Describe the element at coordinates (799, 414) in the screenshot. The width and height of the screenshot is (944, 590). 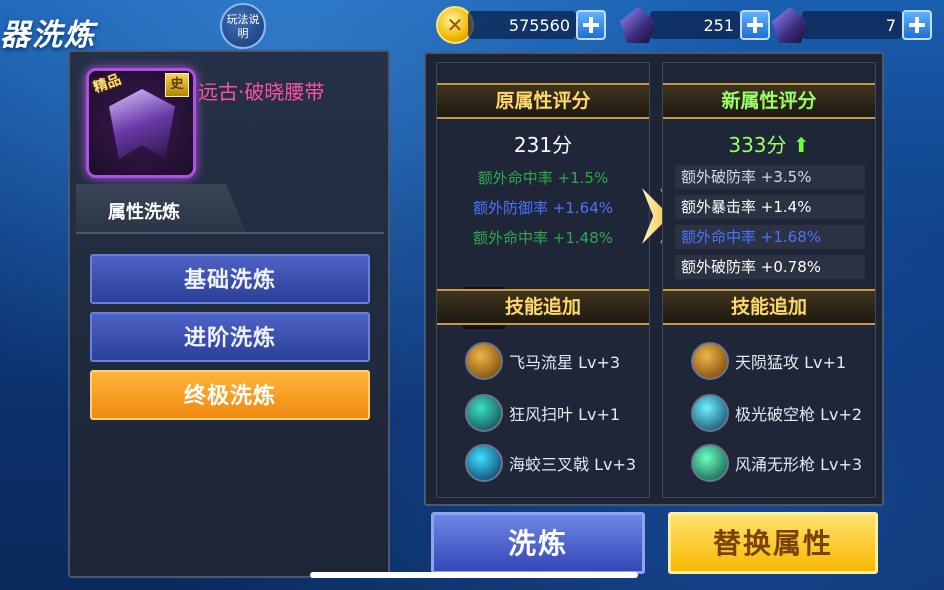
I see `skill-name: 极光破空枪 Lv+2` at that location.